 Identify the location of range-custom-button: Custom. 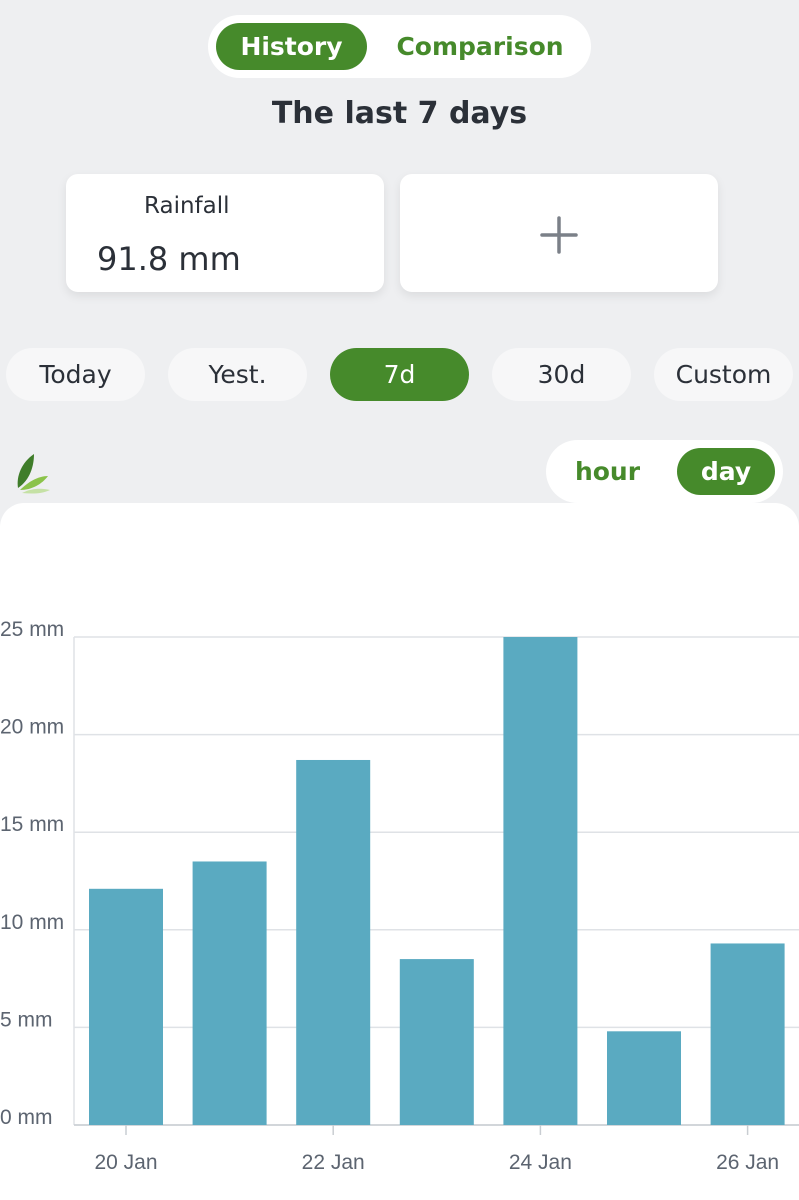
(723, 374).